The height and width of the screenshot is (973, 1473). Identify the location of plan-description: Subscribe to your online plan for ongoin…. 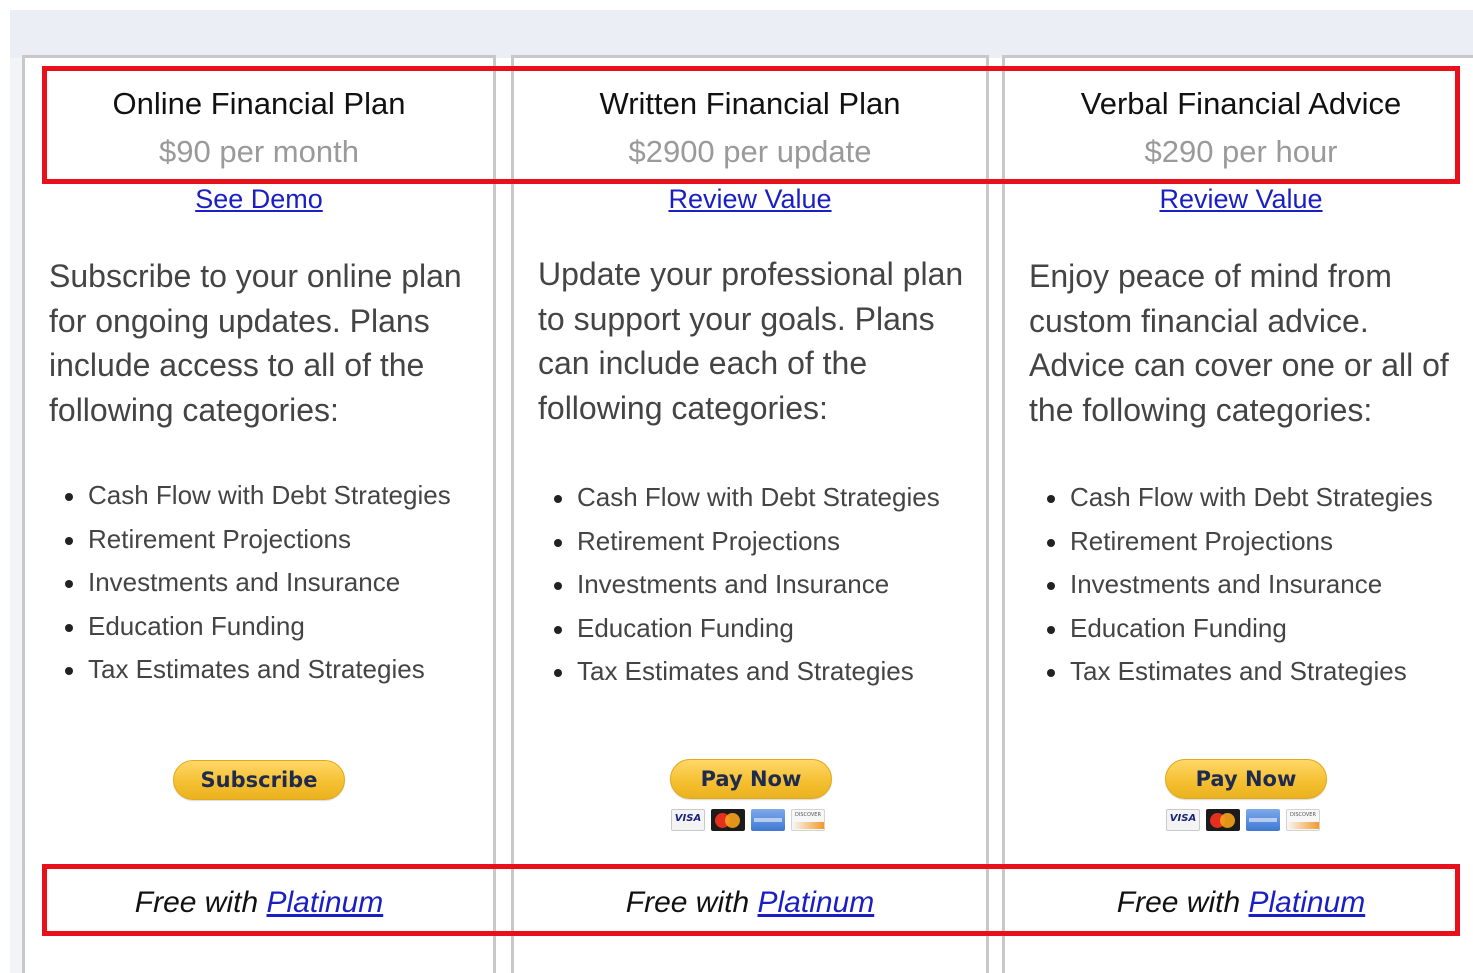
(255, 343).